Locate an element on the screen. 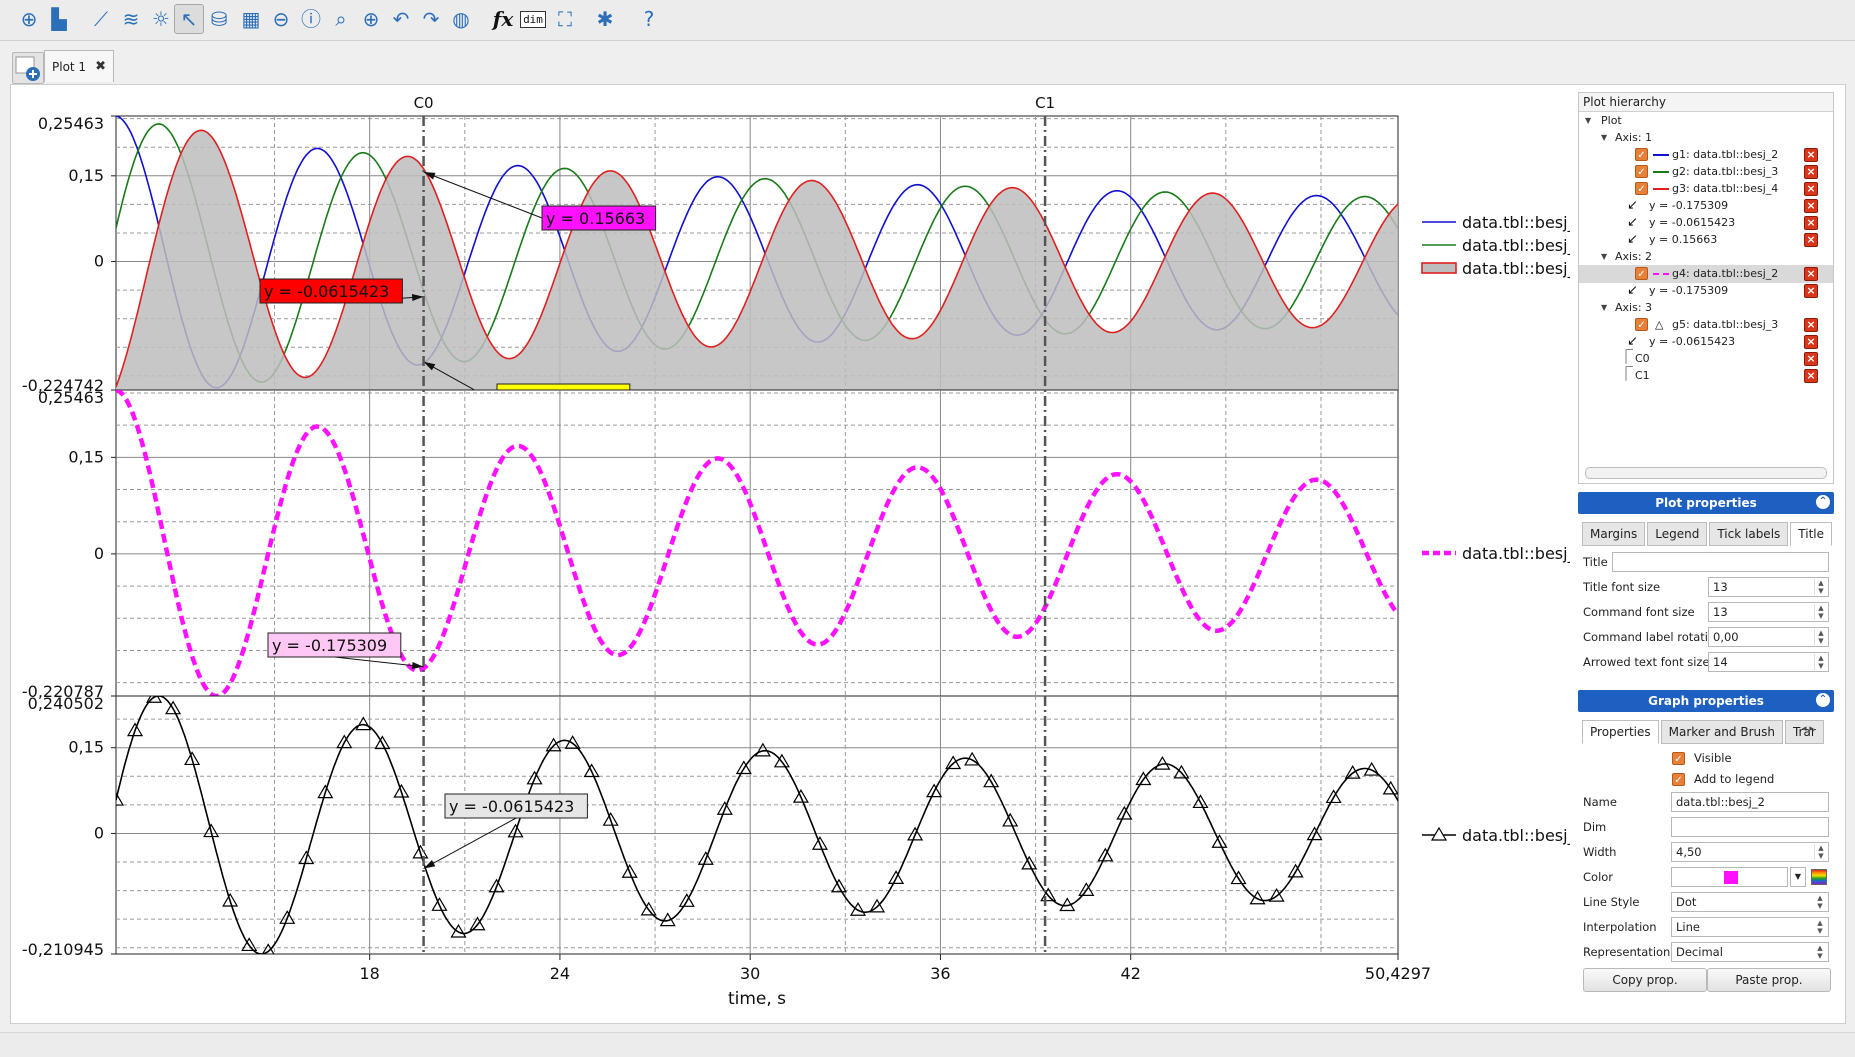 This screenshot has width=1855, height=1057. tree-row: ⎾ × C1 is located at coordinates (1706, 376).